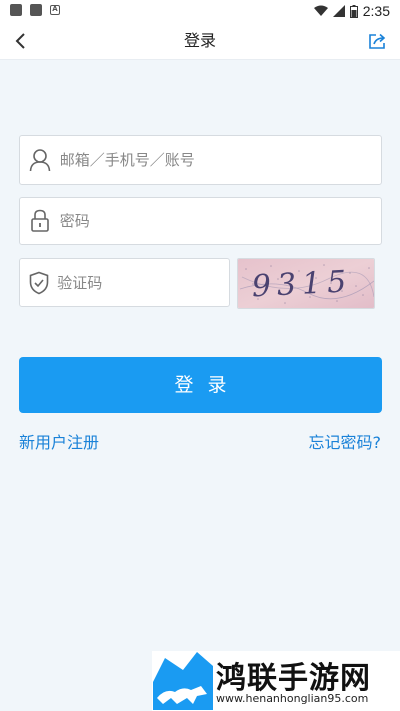 This screenshot has height=711, width=400. I want to click on captcha-image: 9315, so click(306, 283).